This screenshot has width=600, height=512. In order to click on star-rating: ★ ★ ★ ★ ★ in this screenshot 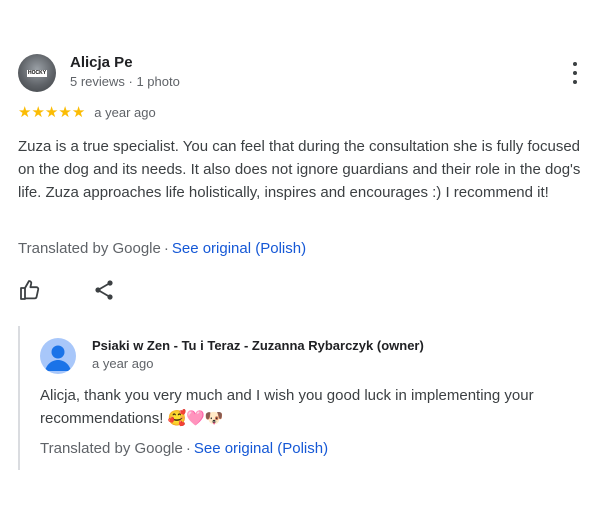, I will do `click(51, 112)`.